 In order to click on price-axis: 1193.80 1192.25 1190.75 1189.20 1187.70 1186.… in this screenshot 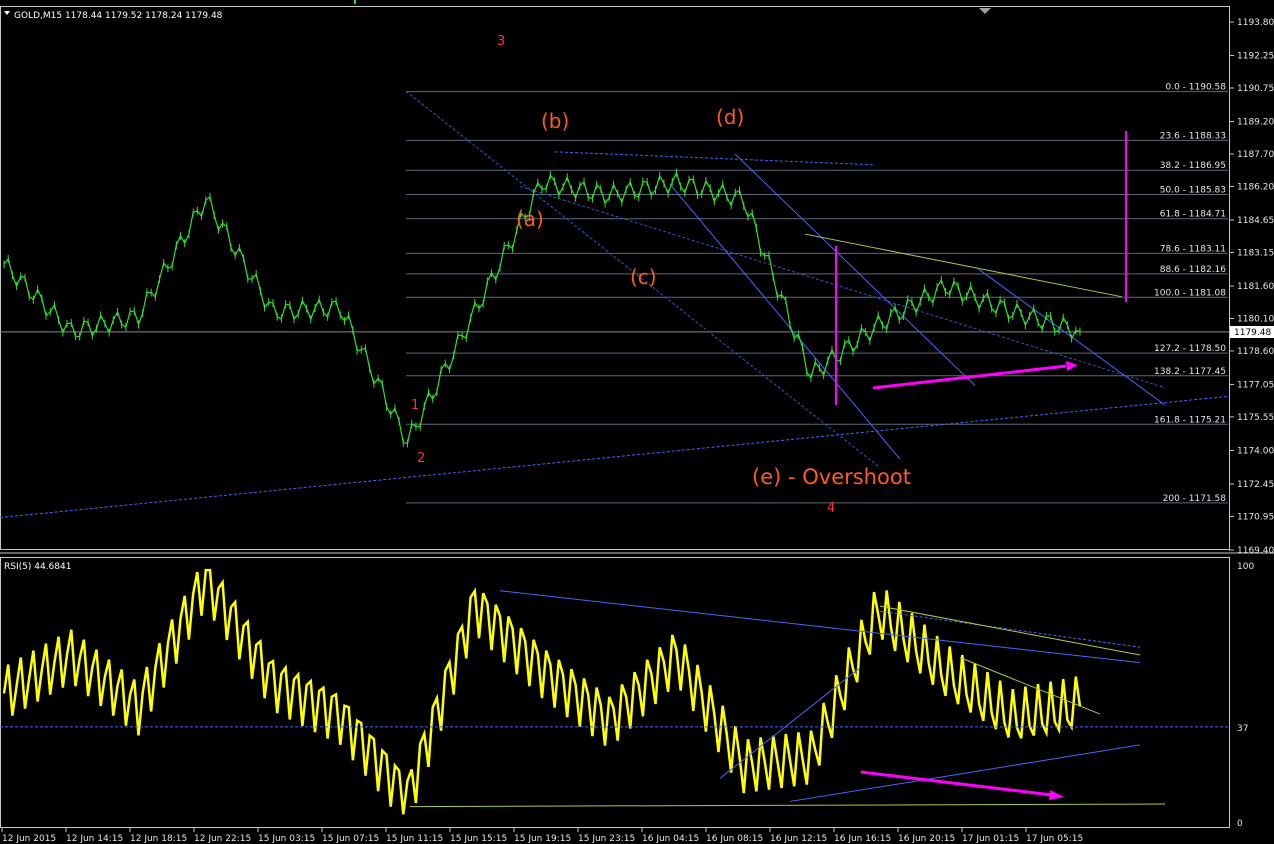, I will do `click(1251, 287)`.